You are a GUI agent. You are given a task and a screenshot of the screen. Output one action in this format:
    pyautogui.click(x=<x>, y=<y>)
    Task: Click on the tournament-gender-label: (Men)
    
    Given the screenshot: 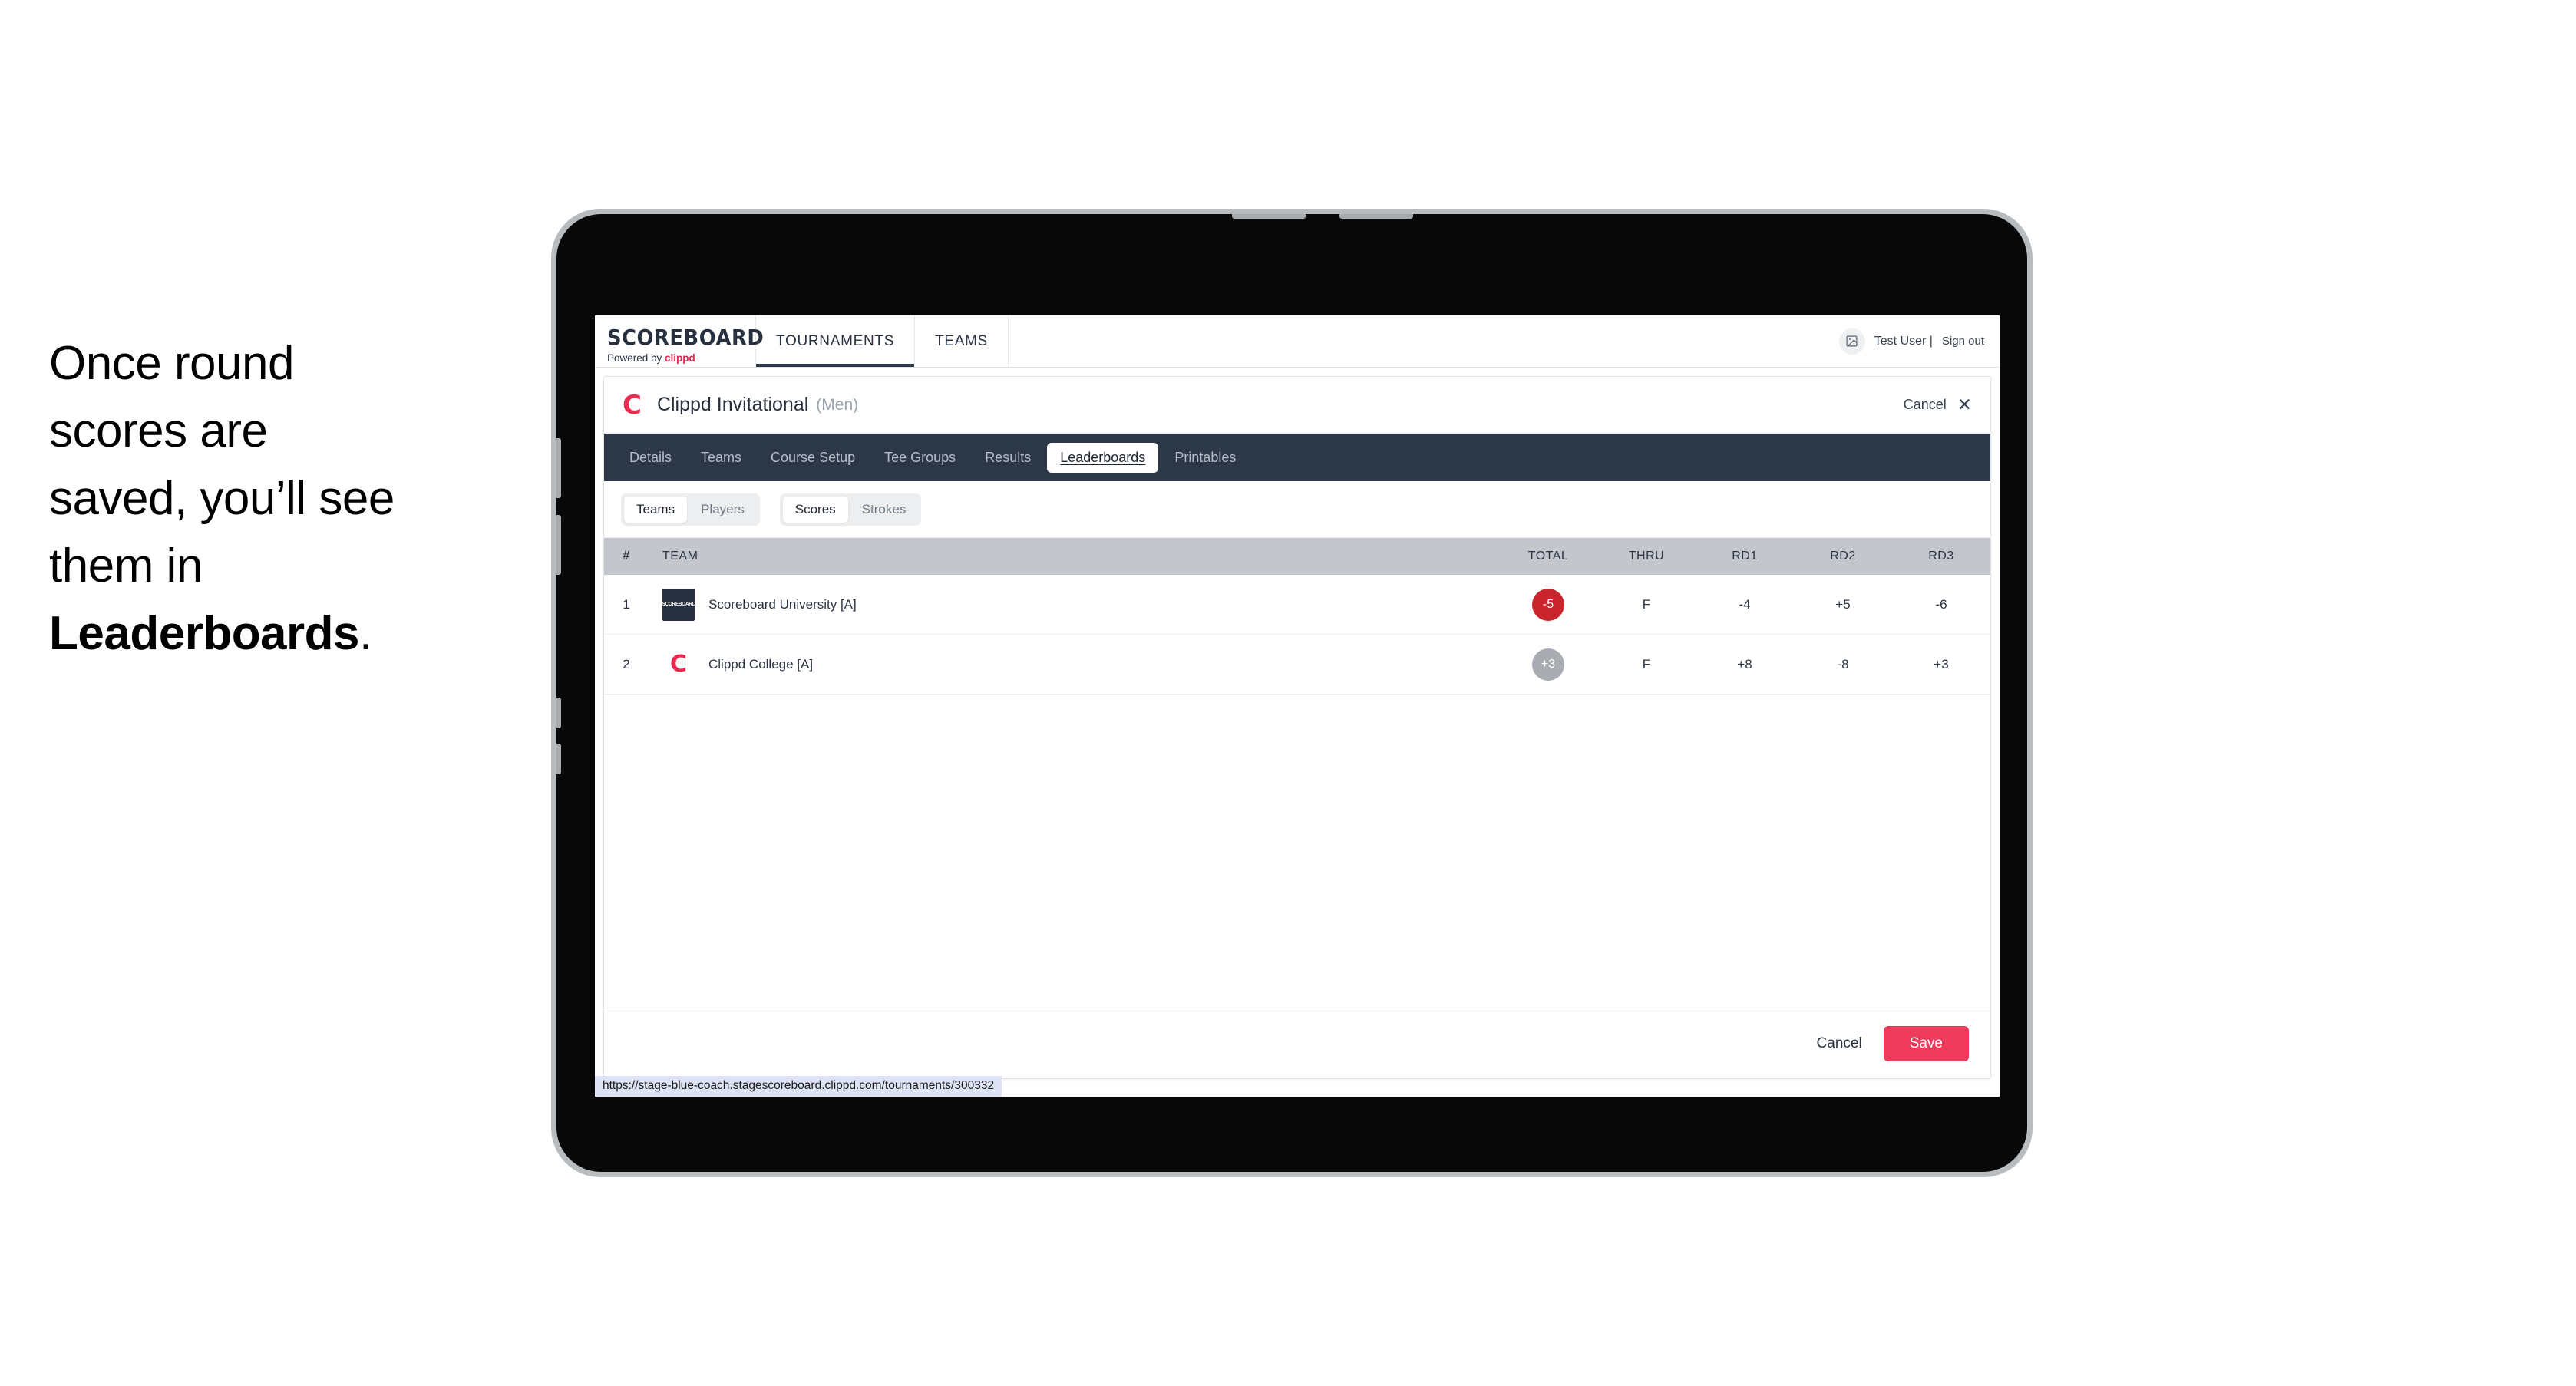 What is the action you would take?
    pyautogui.click(x=837, y=404)
    